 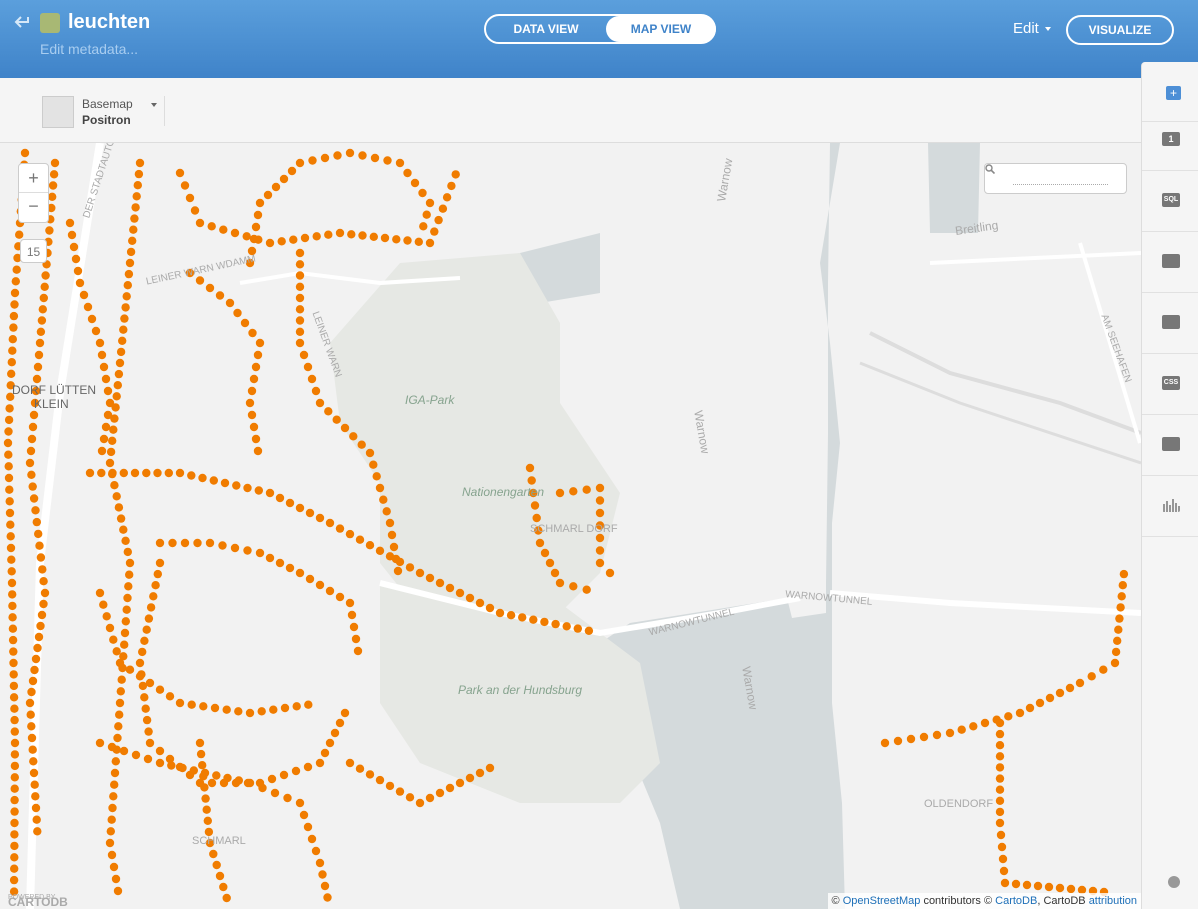 I want to click on back-arrow-icon, so click(x=22, y=22).